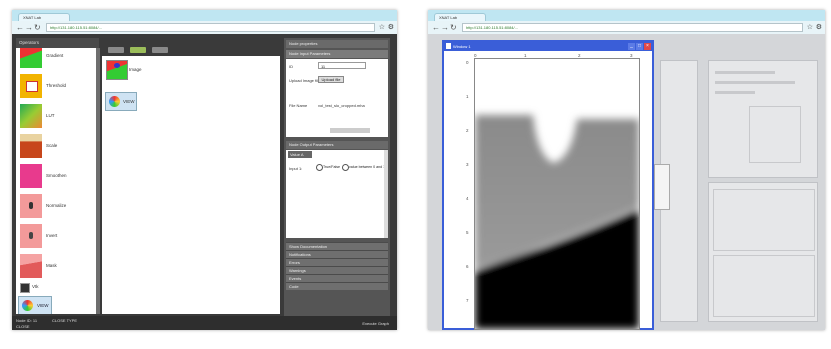 The height and width of the screenshot is (349, 831). What do you see at coordinates (319, 167) in the screenshot?
I see `radio-true-false` at bounding box center [319, 167].